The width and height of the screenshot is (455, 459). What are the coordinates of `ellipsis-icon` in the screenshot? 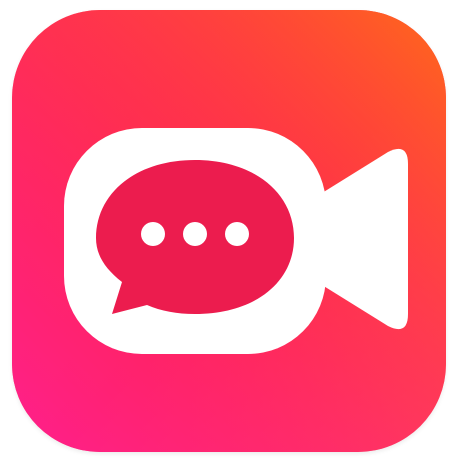 It's located at (195, 234).